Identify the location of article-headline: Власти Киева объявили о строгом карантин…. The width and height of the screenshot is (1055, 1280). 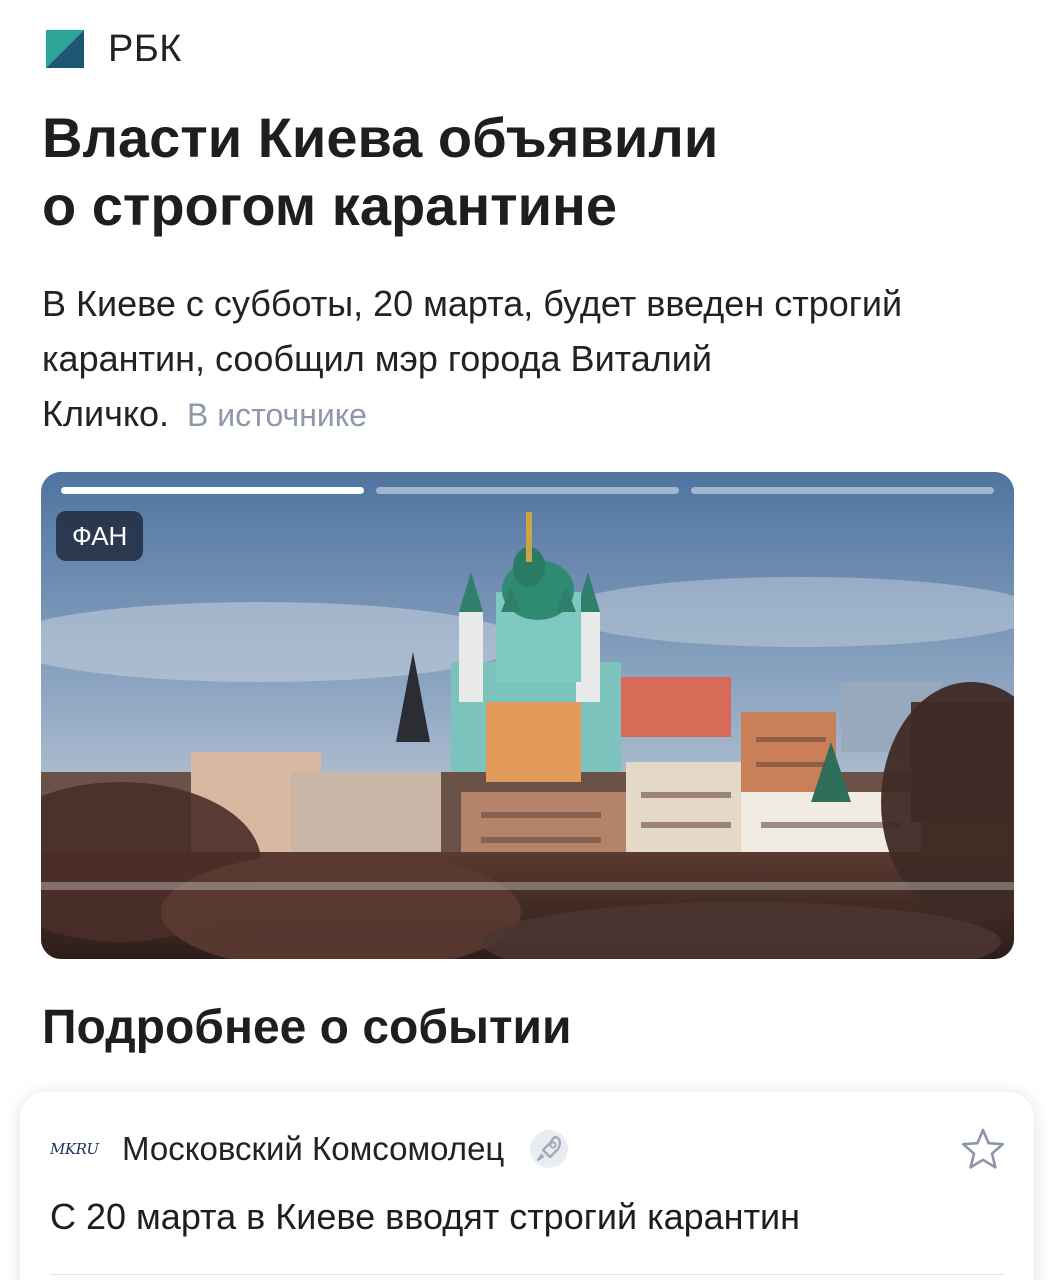
(492, 172).